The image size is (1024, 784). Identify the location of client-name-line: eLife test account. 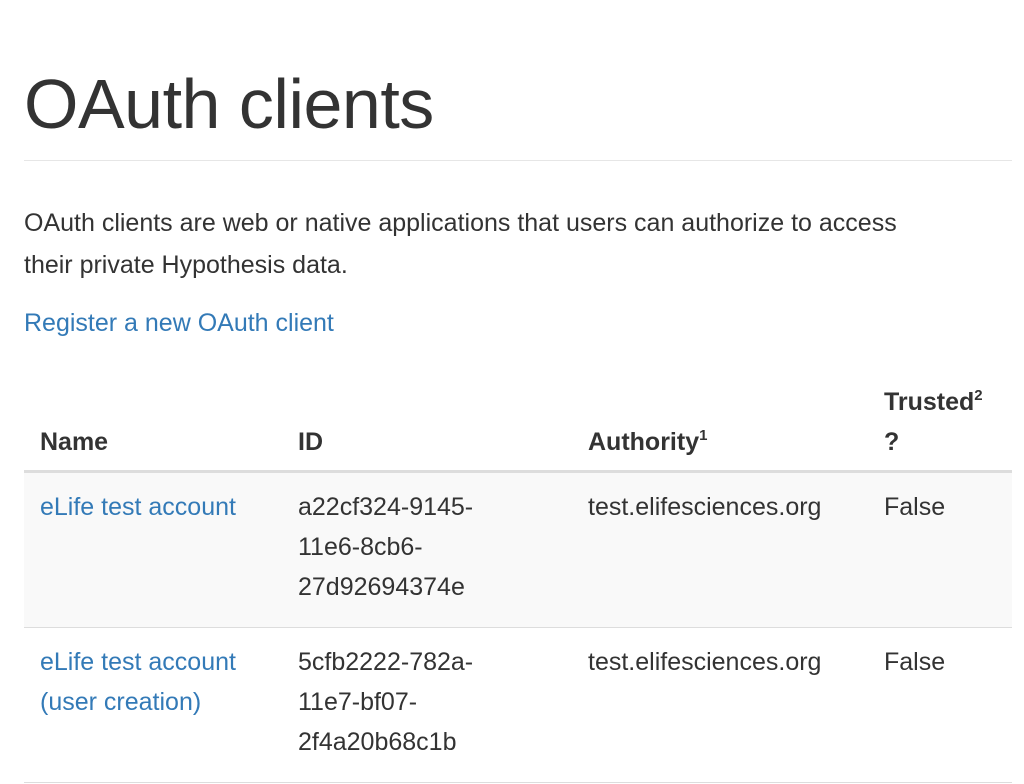
(138, 662).